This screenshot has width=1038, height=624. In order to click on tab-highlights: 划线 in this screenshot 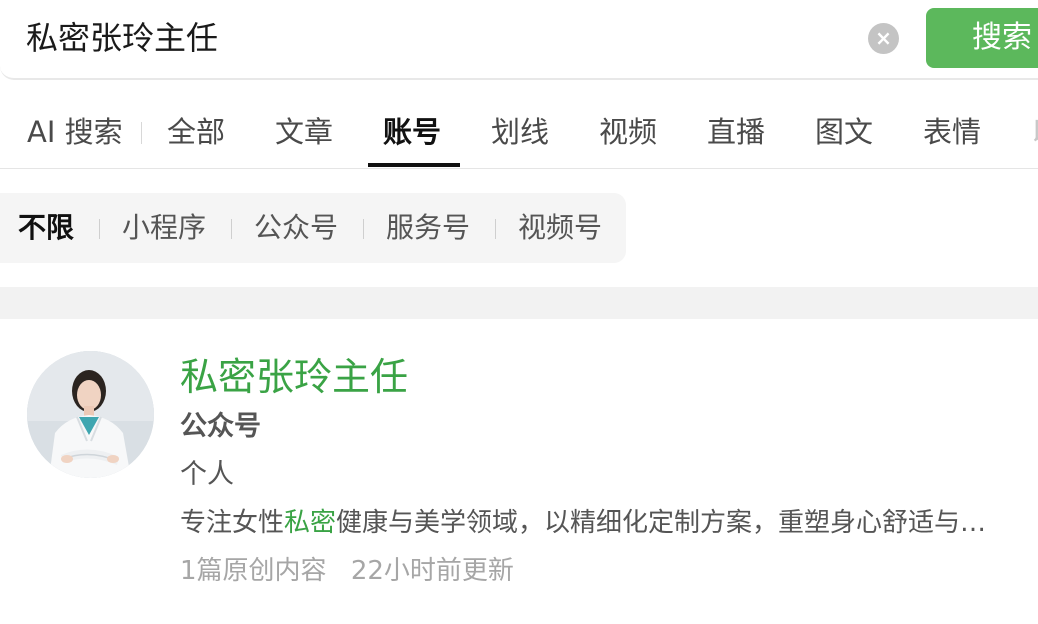, I will do `click(520, 132)`.